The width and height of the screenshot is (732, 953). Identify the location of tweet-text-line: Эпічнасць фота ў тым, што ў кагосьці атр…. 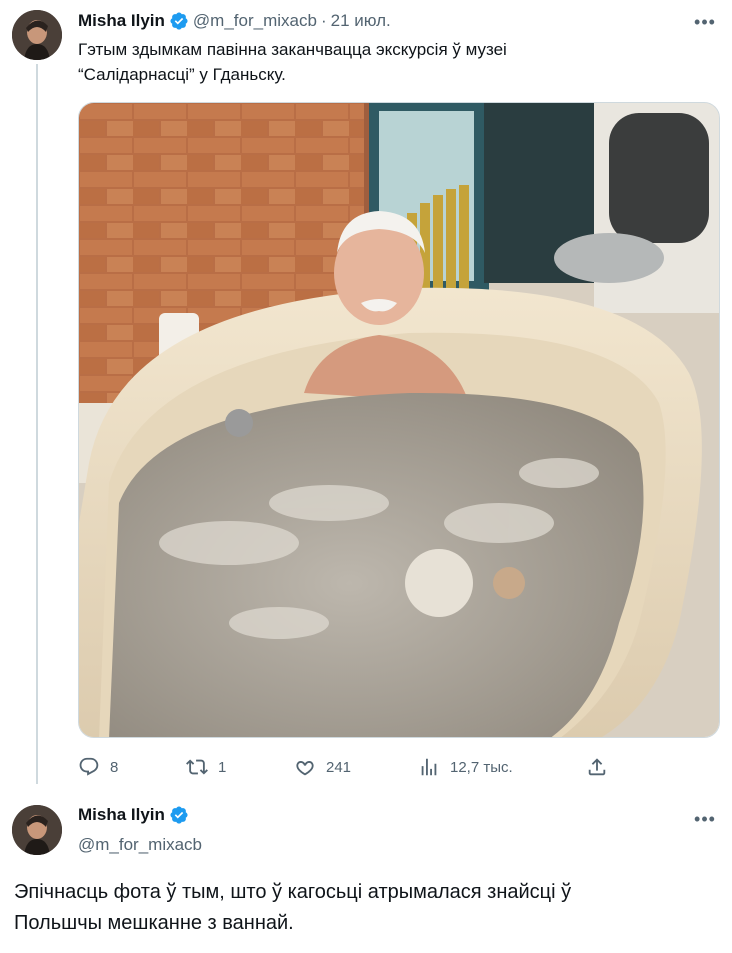
(293, 892).